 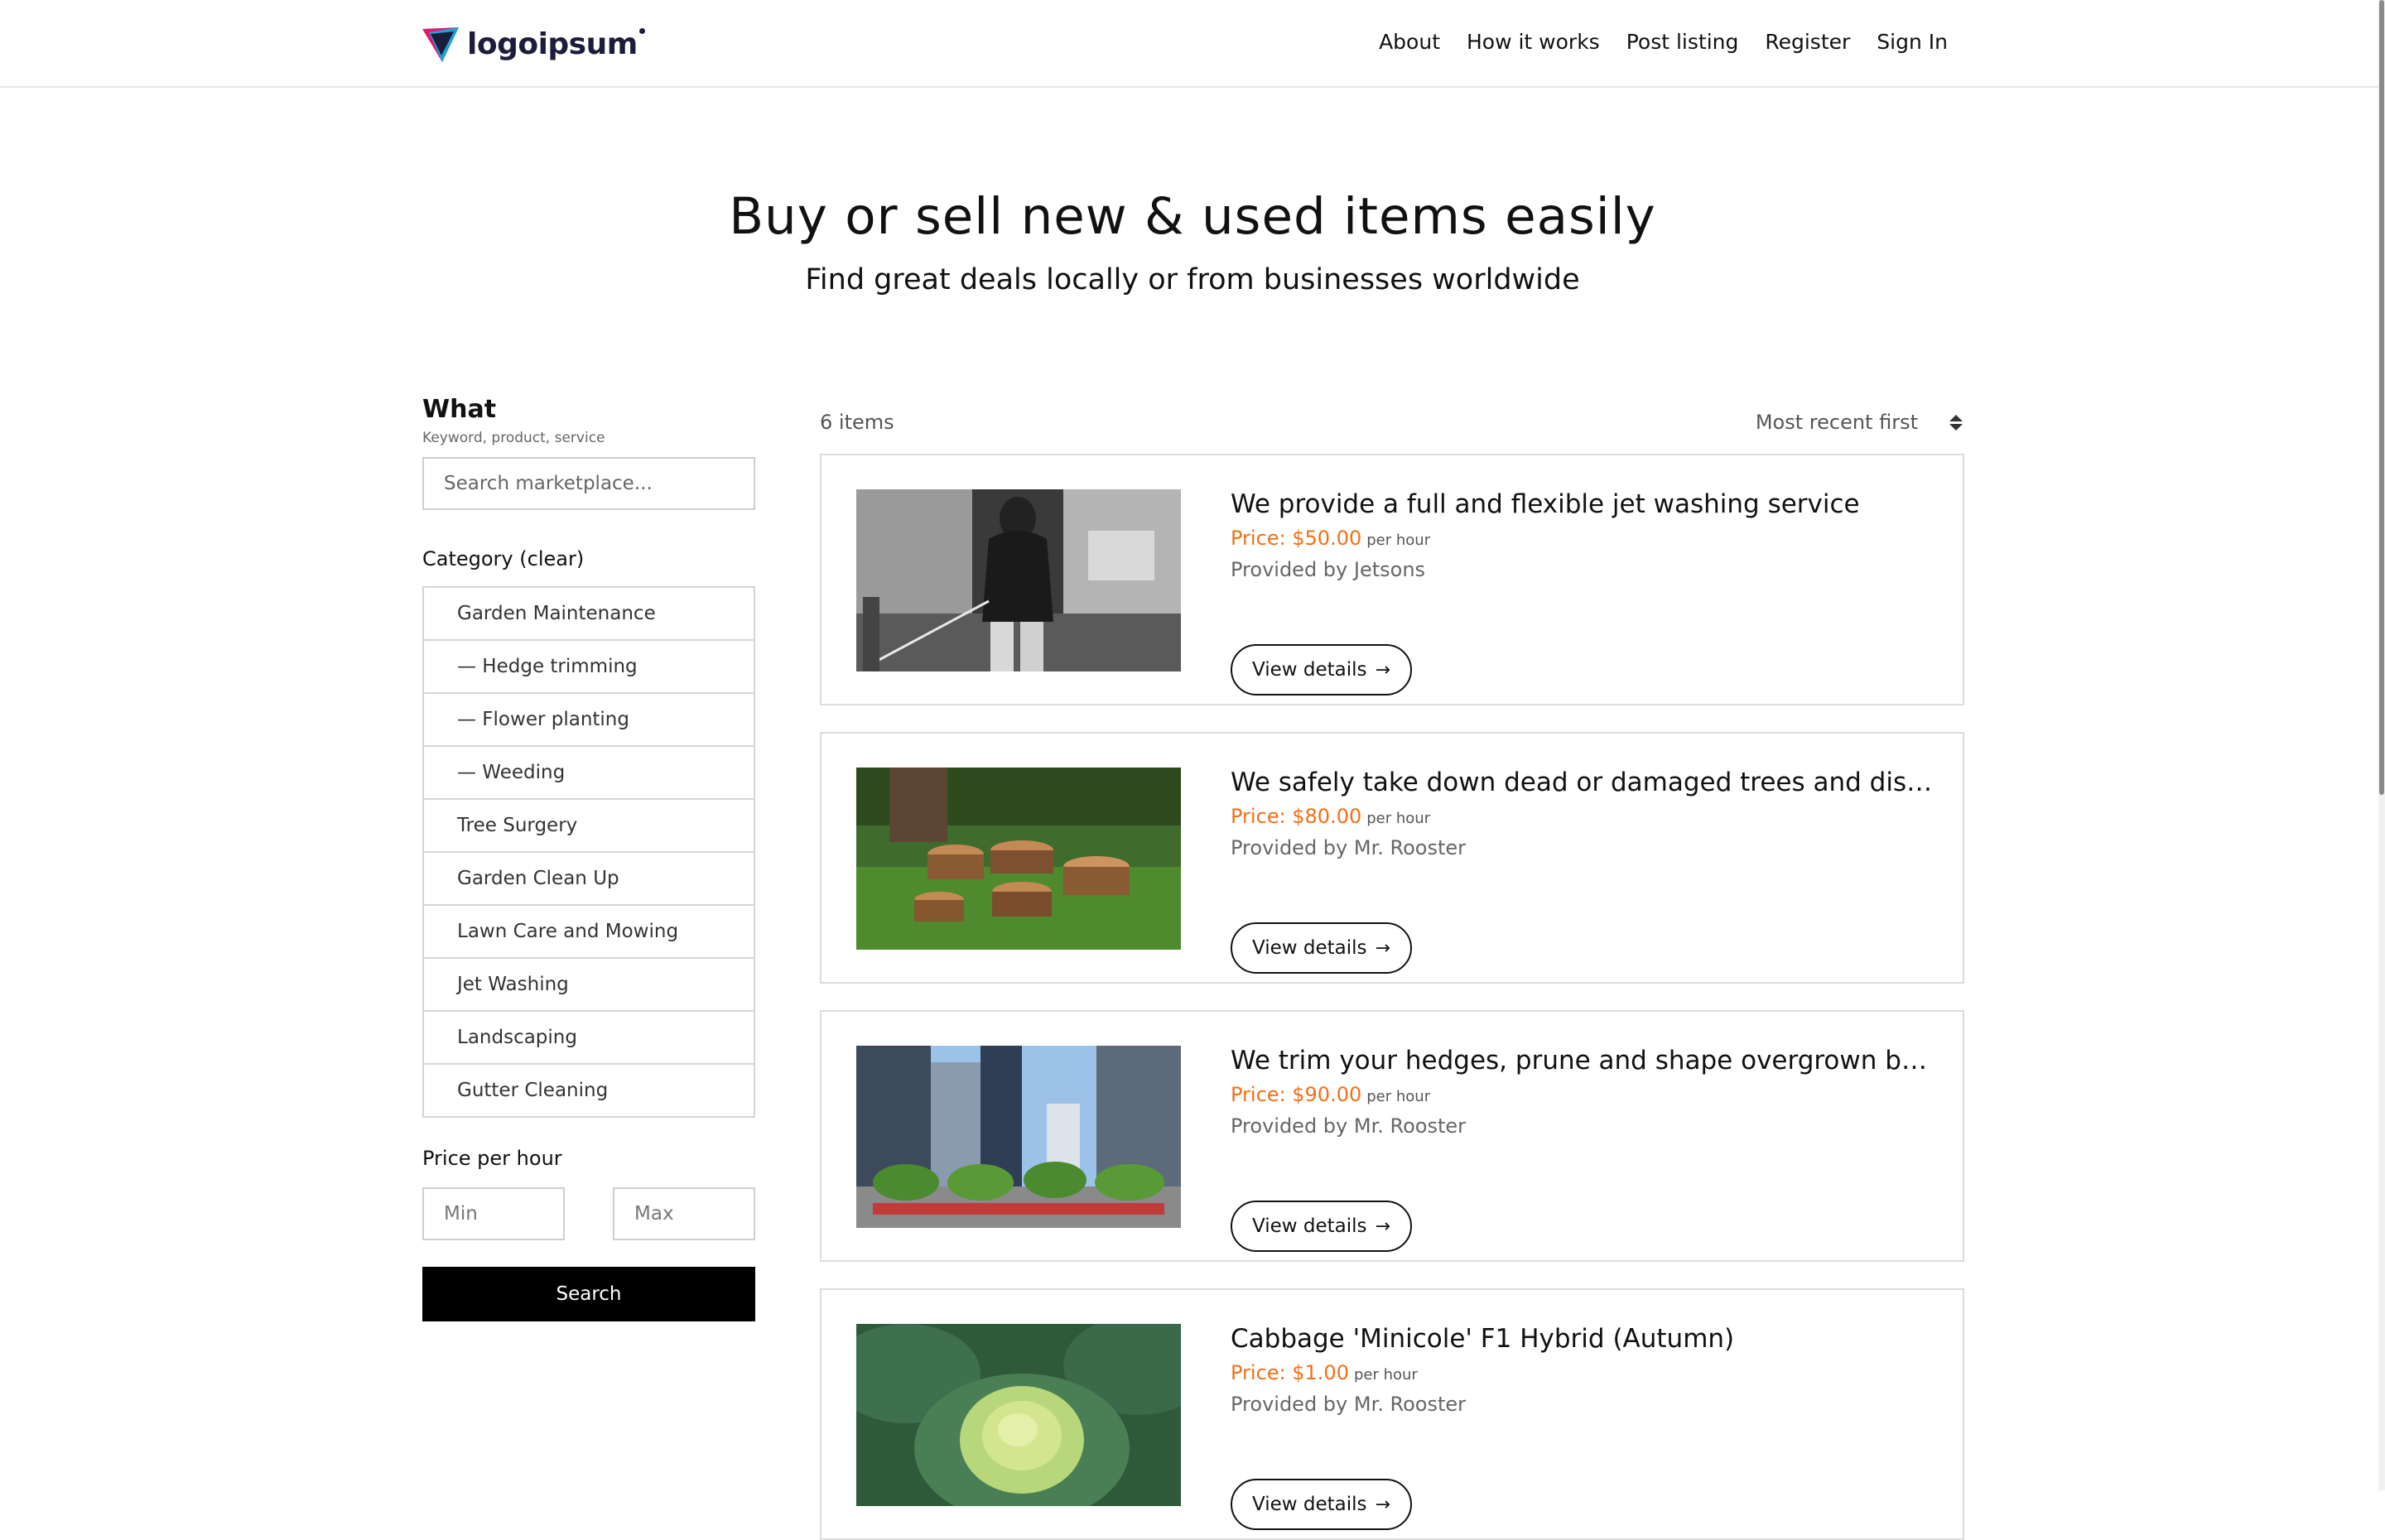 What do you see at coordinates (857, 423) in the screenshot?
I see `results-count: 6 items` at bounding box center [857, 423].